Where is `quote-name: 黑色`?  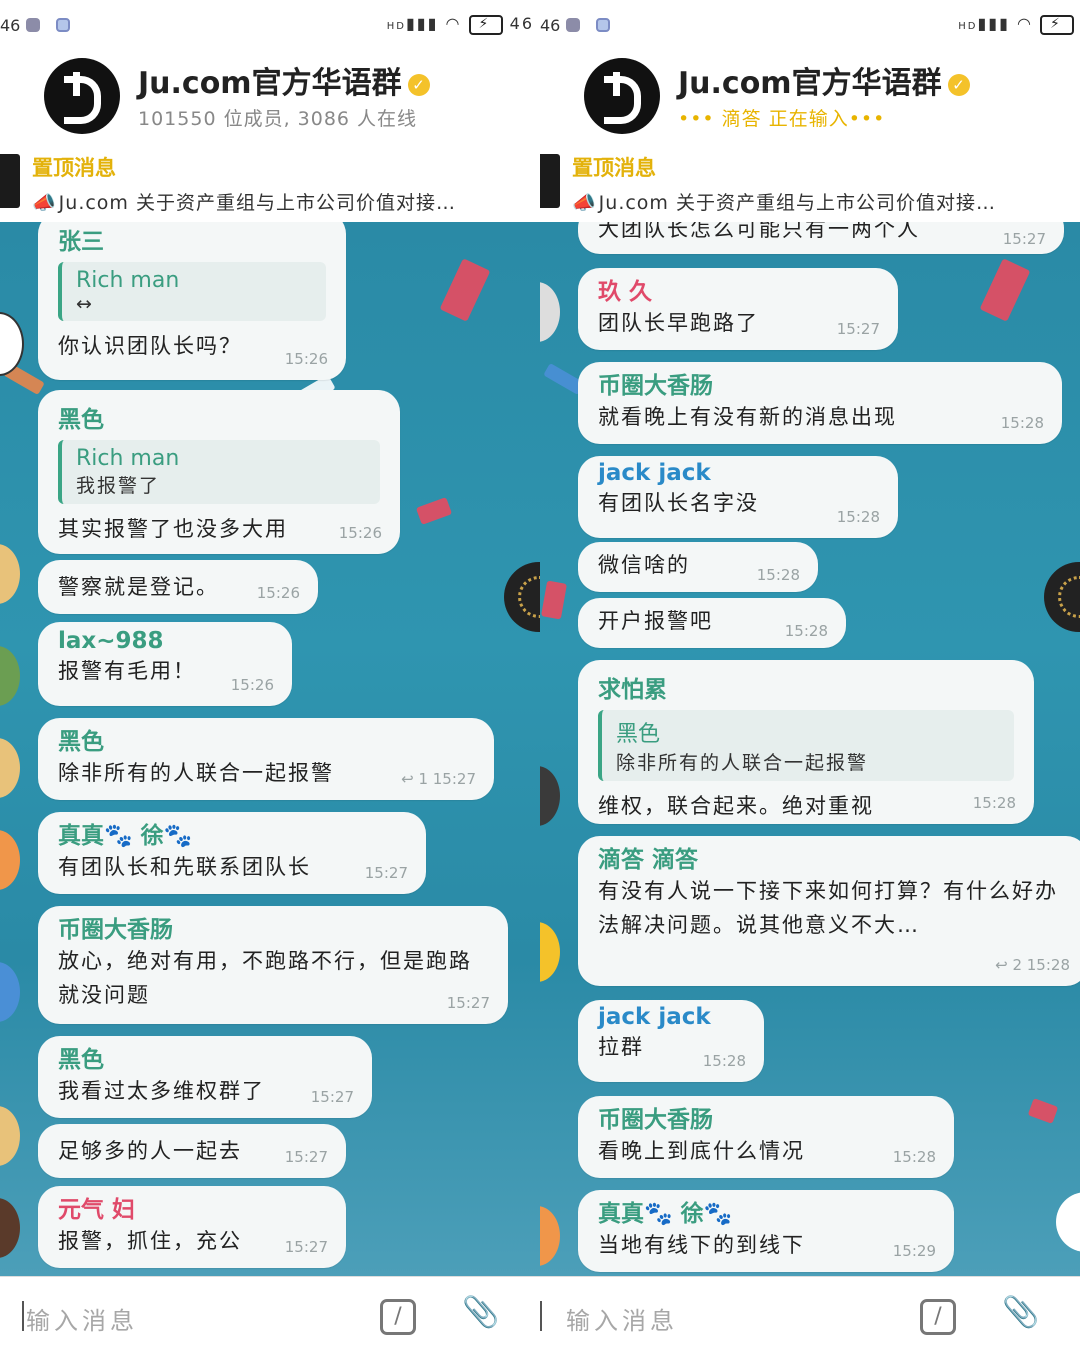
quote-name: 黑色 is located at coordinates (638, 734).